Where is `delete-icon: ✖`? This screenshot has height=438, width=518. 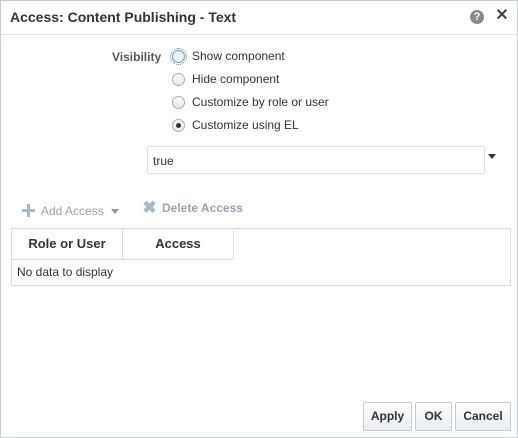 delete-icon: ✖ is located at coordinates (149, 207).